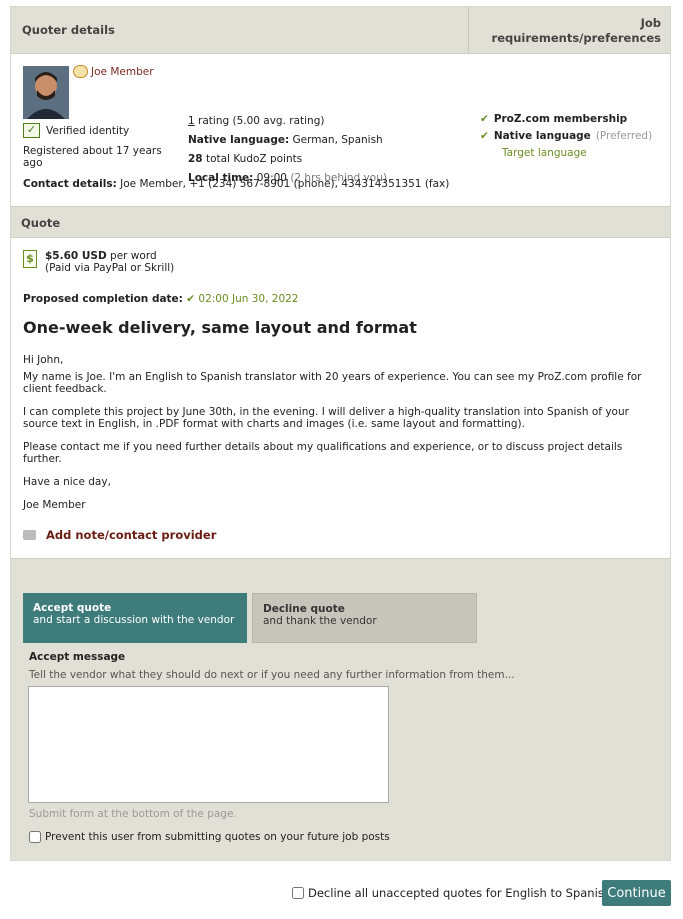  I want to click on accept-subtitle: and start a discussion with the vendor, so click(134, 620).